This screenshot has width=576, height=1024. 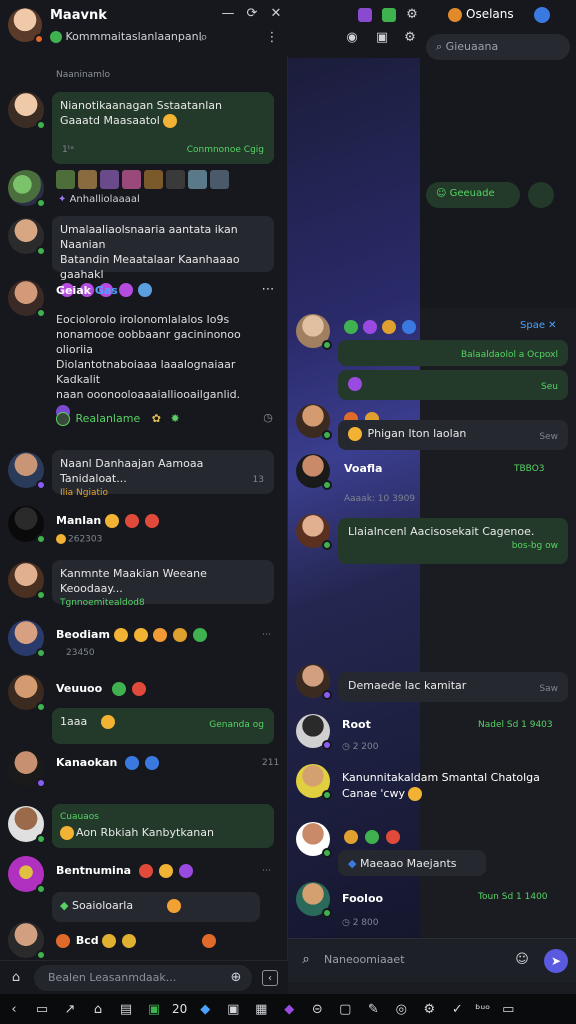 What do you see at coordinates (352, 38) in the screenshot?
I see `circle-icon: ◉` at bounding box center [352, 38].